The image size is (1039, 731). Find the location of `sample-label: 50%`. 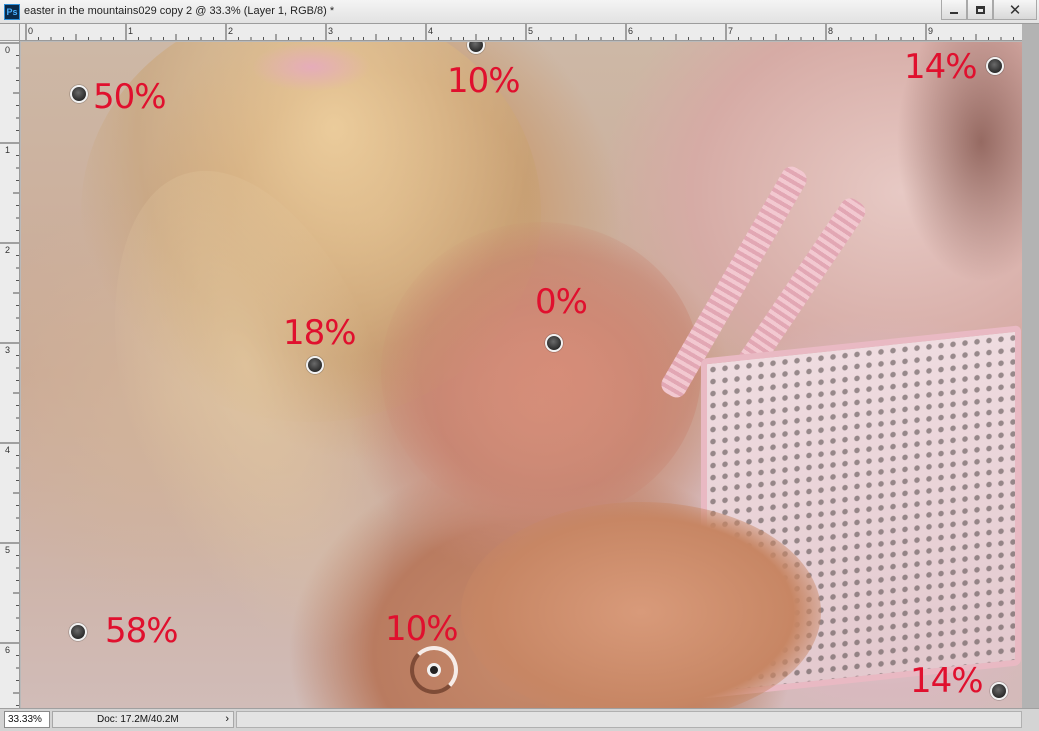

sample-label: 50% is located at coordinates (130, 97).